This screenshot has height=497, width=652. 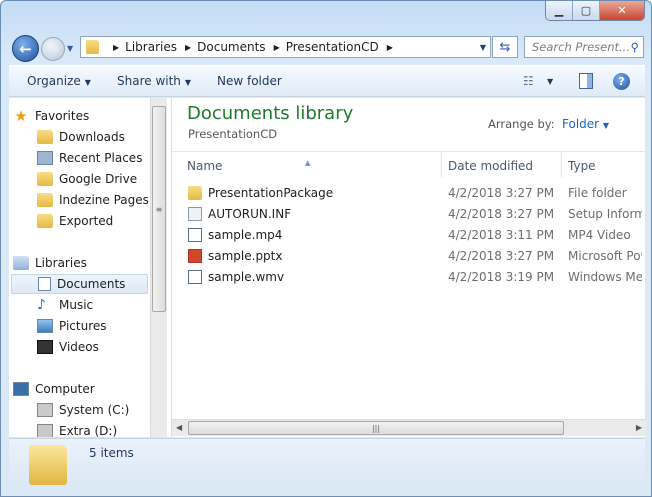 What do you see at coordinates (231, 47) in the screenshot?
I see `breadcrumb-documents: Documents` at bounding box center [231, 47].